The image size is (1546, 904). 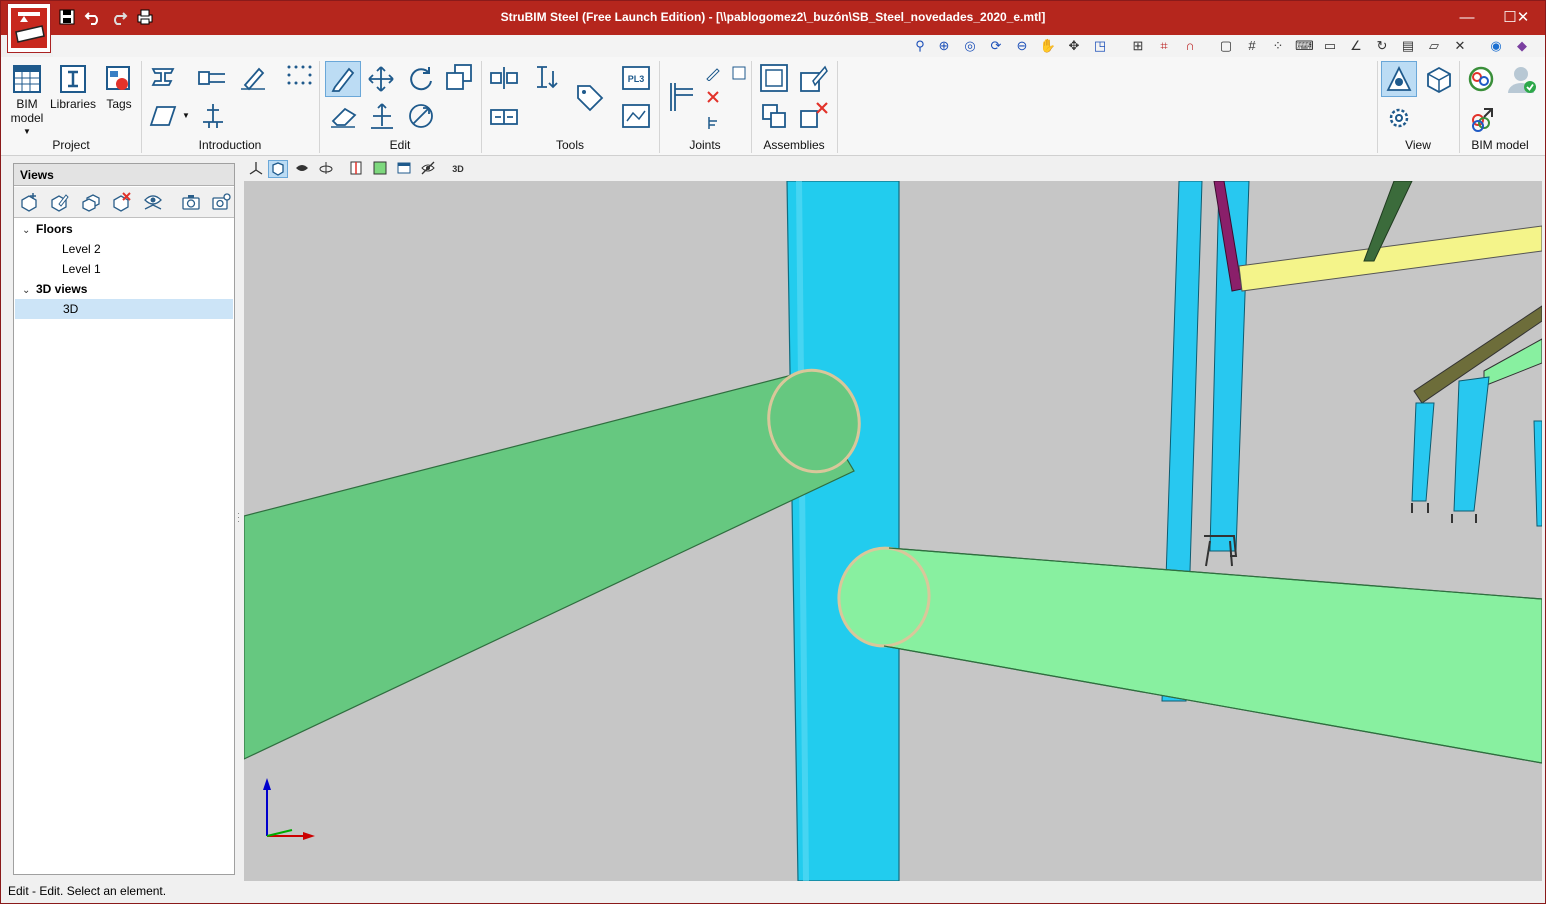 What do you see at coordinates (504, 78) in the screenshot?
I see `align-icon` at bounding box center [504, 78].